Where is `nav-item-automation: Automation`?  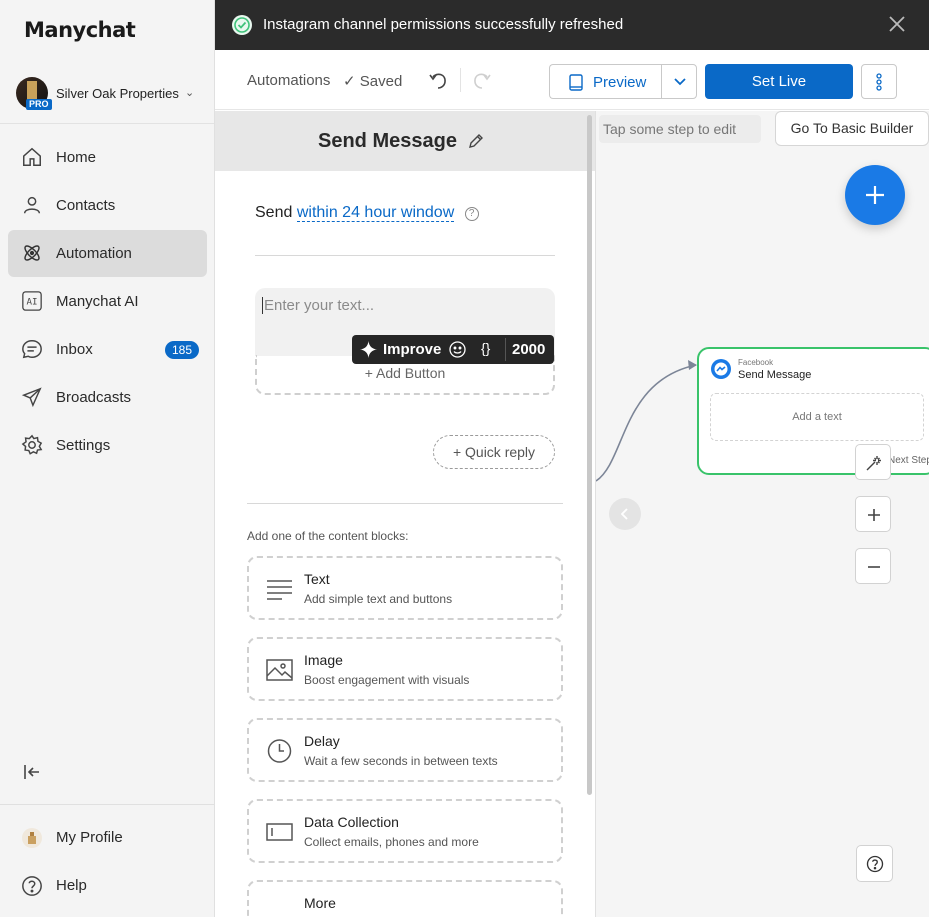 nav-item-automation: Automation is located at coordinates (107, 253).